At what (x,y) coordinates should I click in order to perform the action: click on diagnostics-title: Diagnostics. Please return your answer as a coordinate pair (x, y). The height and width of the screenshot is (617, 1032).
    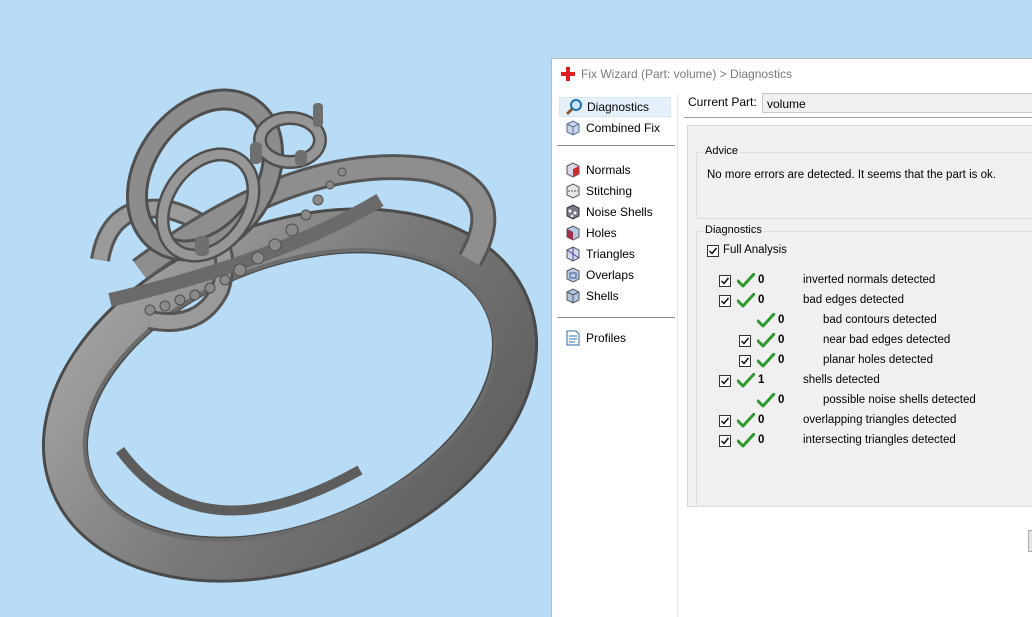
    Looking at the image, I should click on (733, 230).